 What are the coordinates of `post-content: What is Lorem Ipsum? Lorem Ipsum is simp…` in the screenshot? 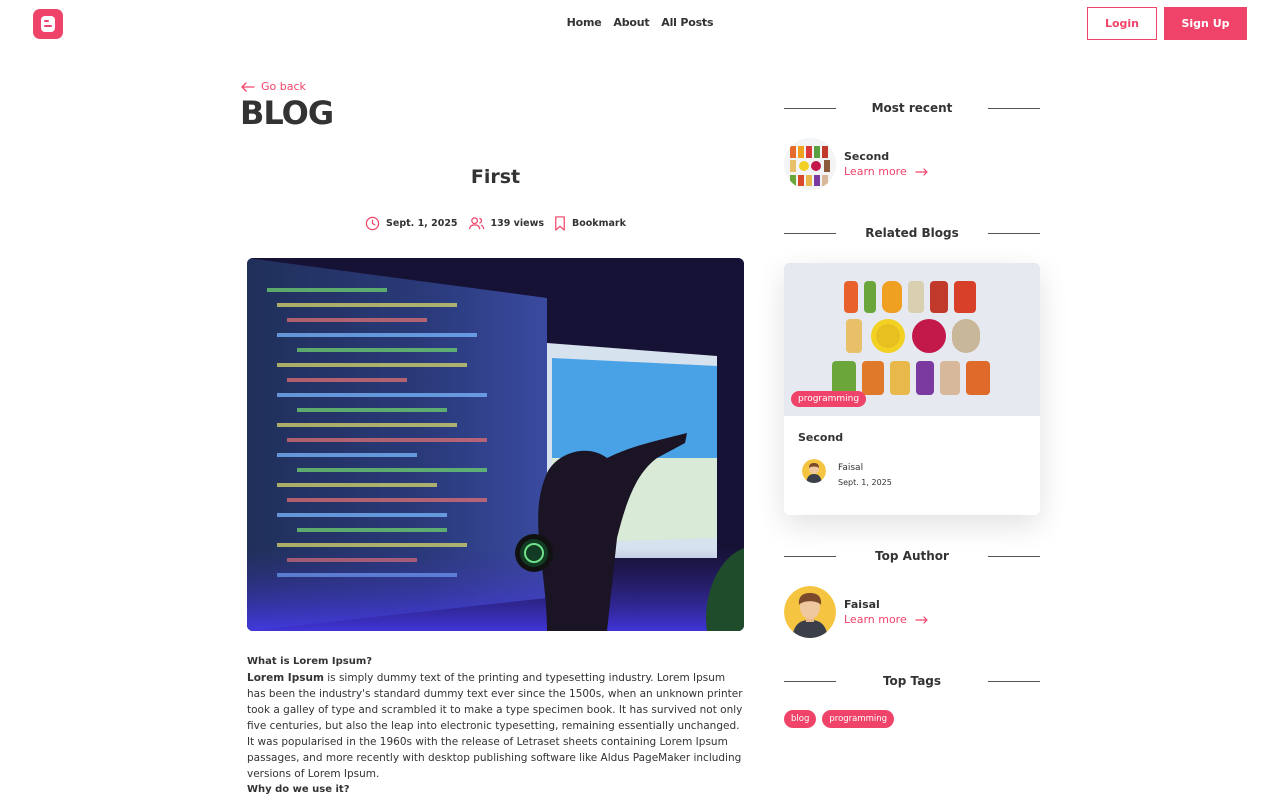 It's located at (495, 726).